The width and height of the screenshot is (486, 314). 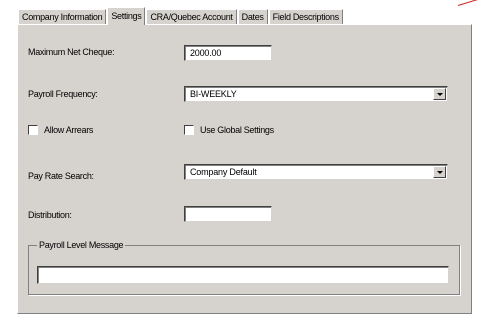 What do you see at coordinates (189, 130) in the screenshot?
I see `use-global-settings-checkbox` at bounding box center [189, 130].